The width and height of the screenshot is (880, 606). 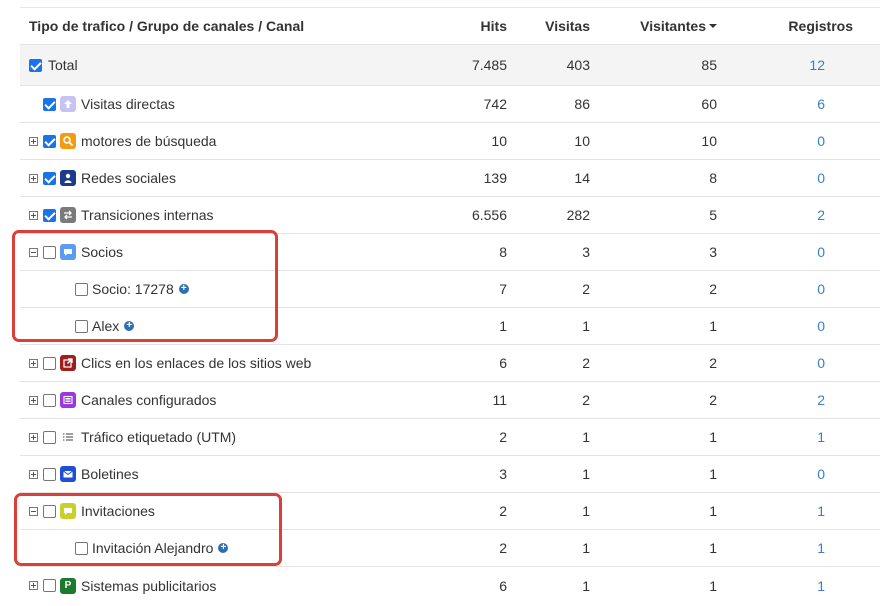 I want to click on row-label: Tráfico etiquetado (UTM), so click(x=158, y=437).